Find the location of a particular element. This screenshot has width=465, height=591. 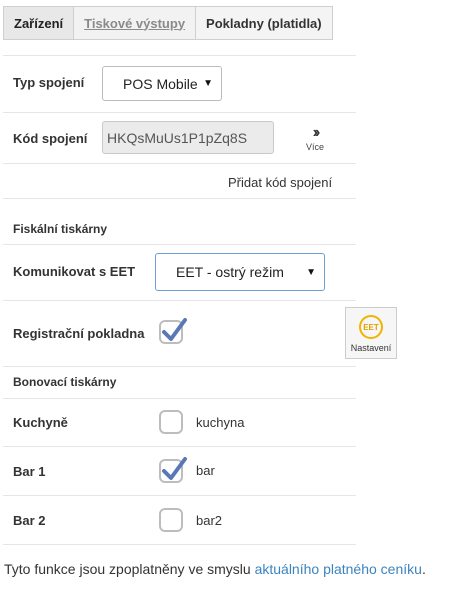

connection-type-value: POS Mobile is located at coordinates (160, 83).